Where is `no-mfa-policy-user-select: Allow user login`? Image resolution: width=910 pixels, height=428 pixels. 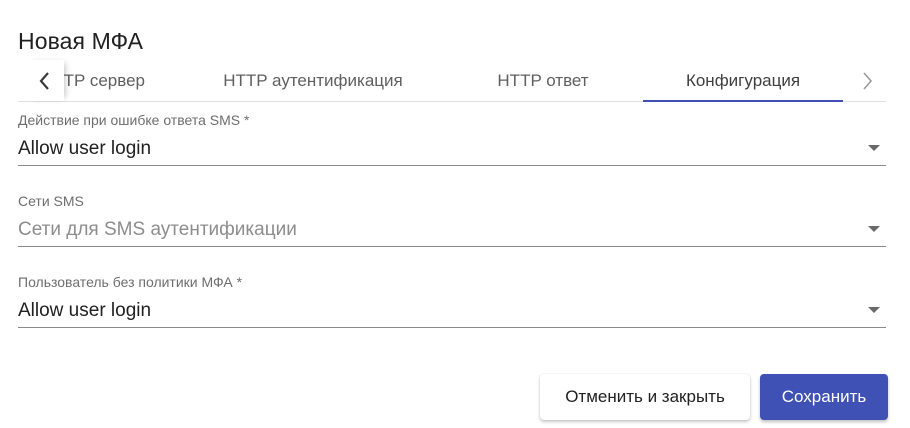
no-mfa-policy-user-select: Allow user login is located at coordinates (452, 310).